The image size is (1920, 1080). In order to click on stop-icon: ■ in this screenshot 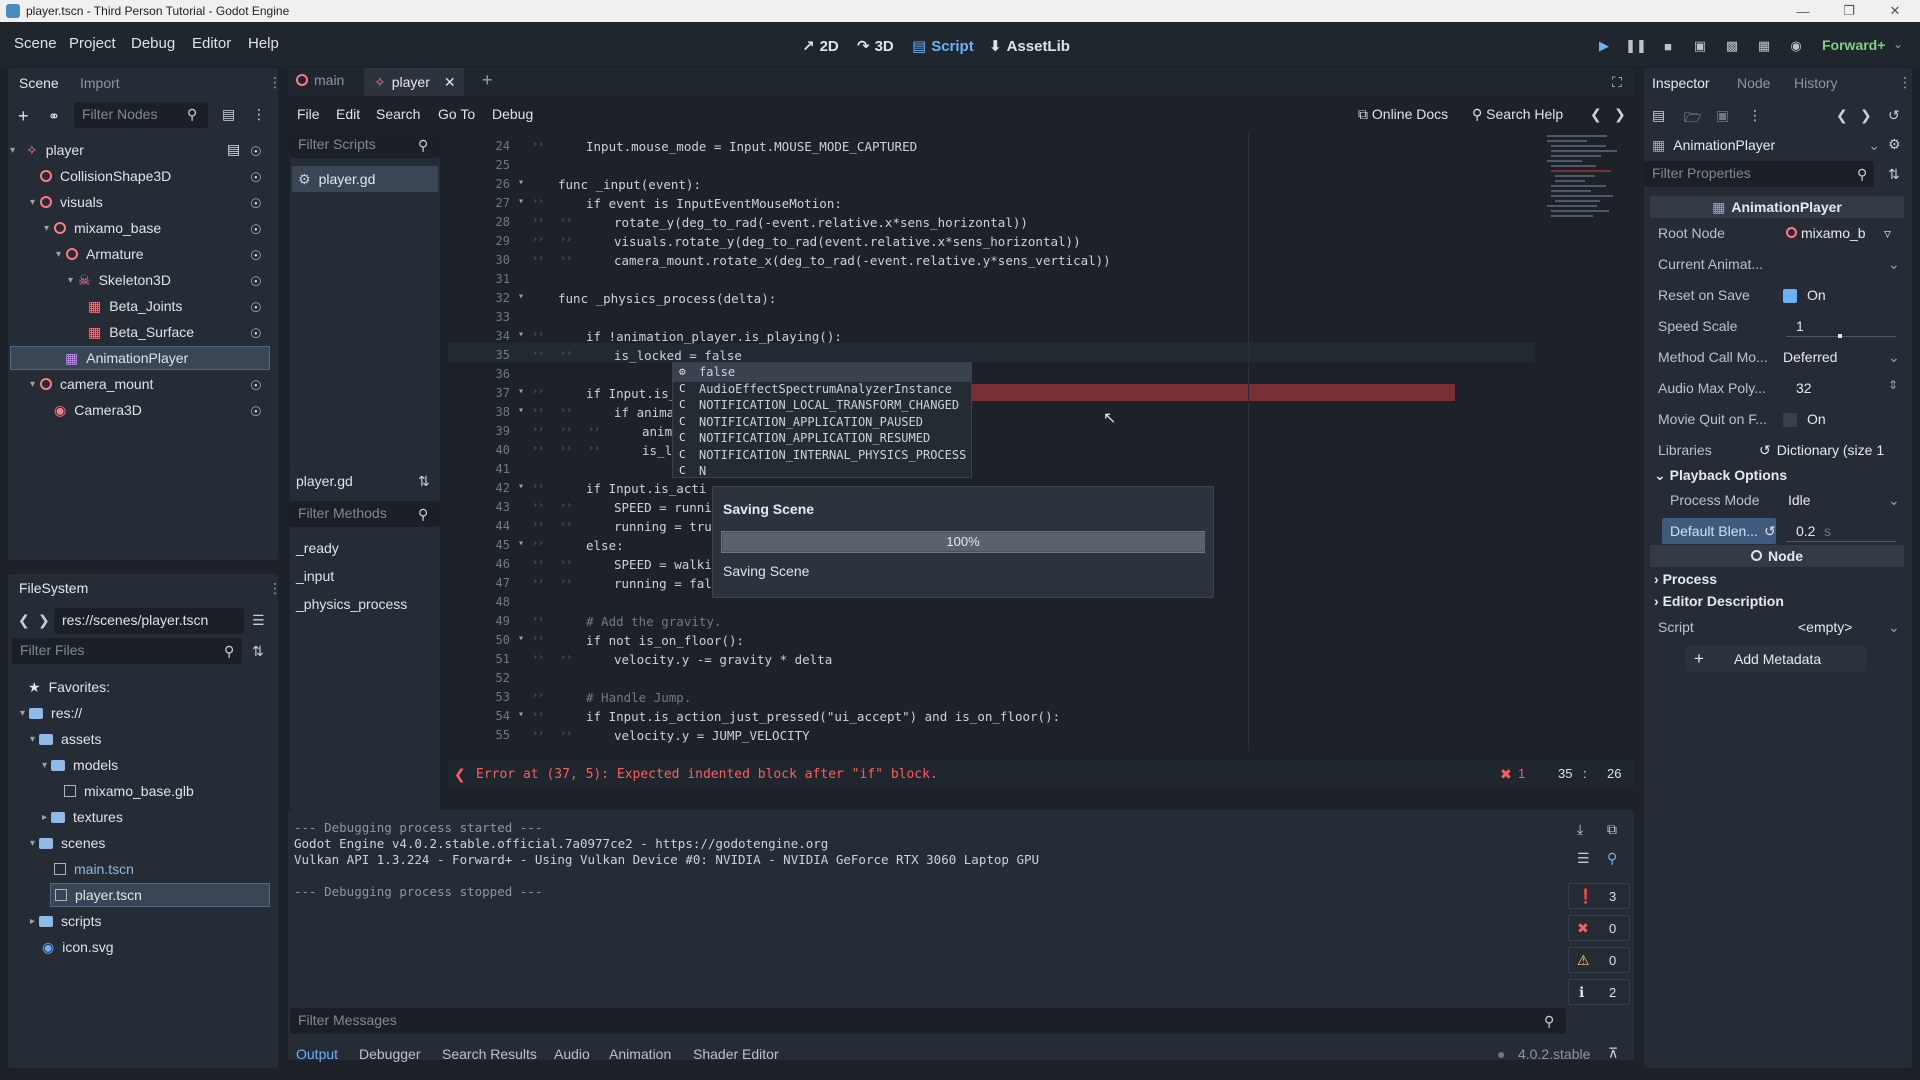, I will do `click(1668, 46)`.